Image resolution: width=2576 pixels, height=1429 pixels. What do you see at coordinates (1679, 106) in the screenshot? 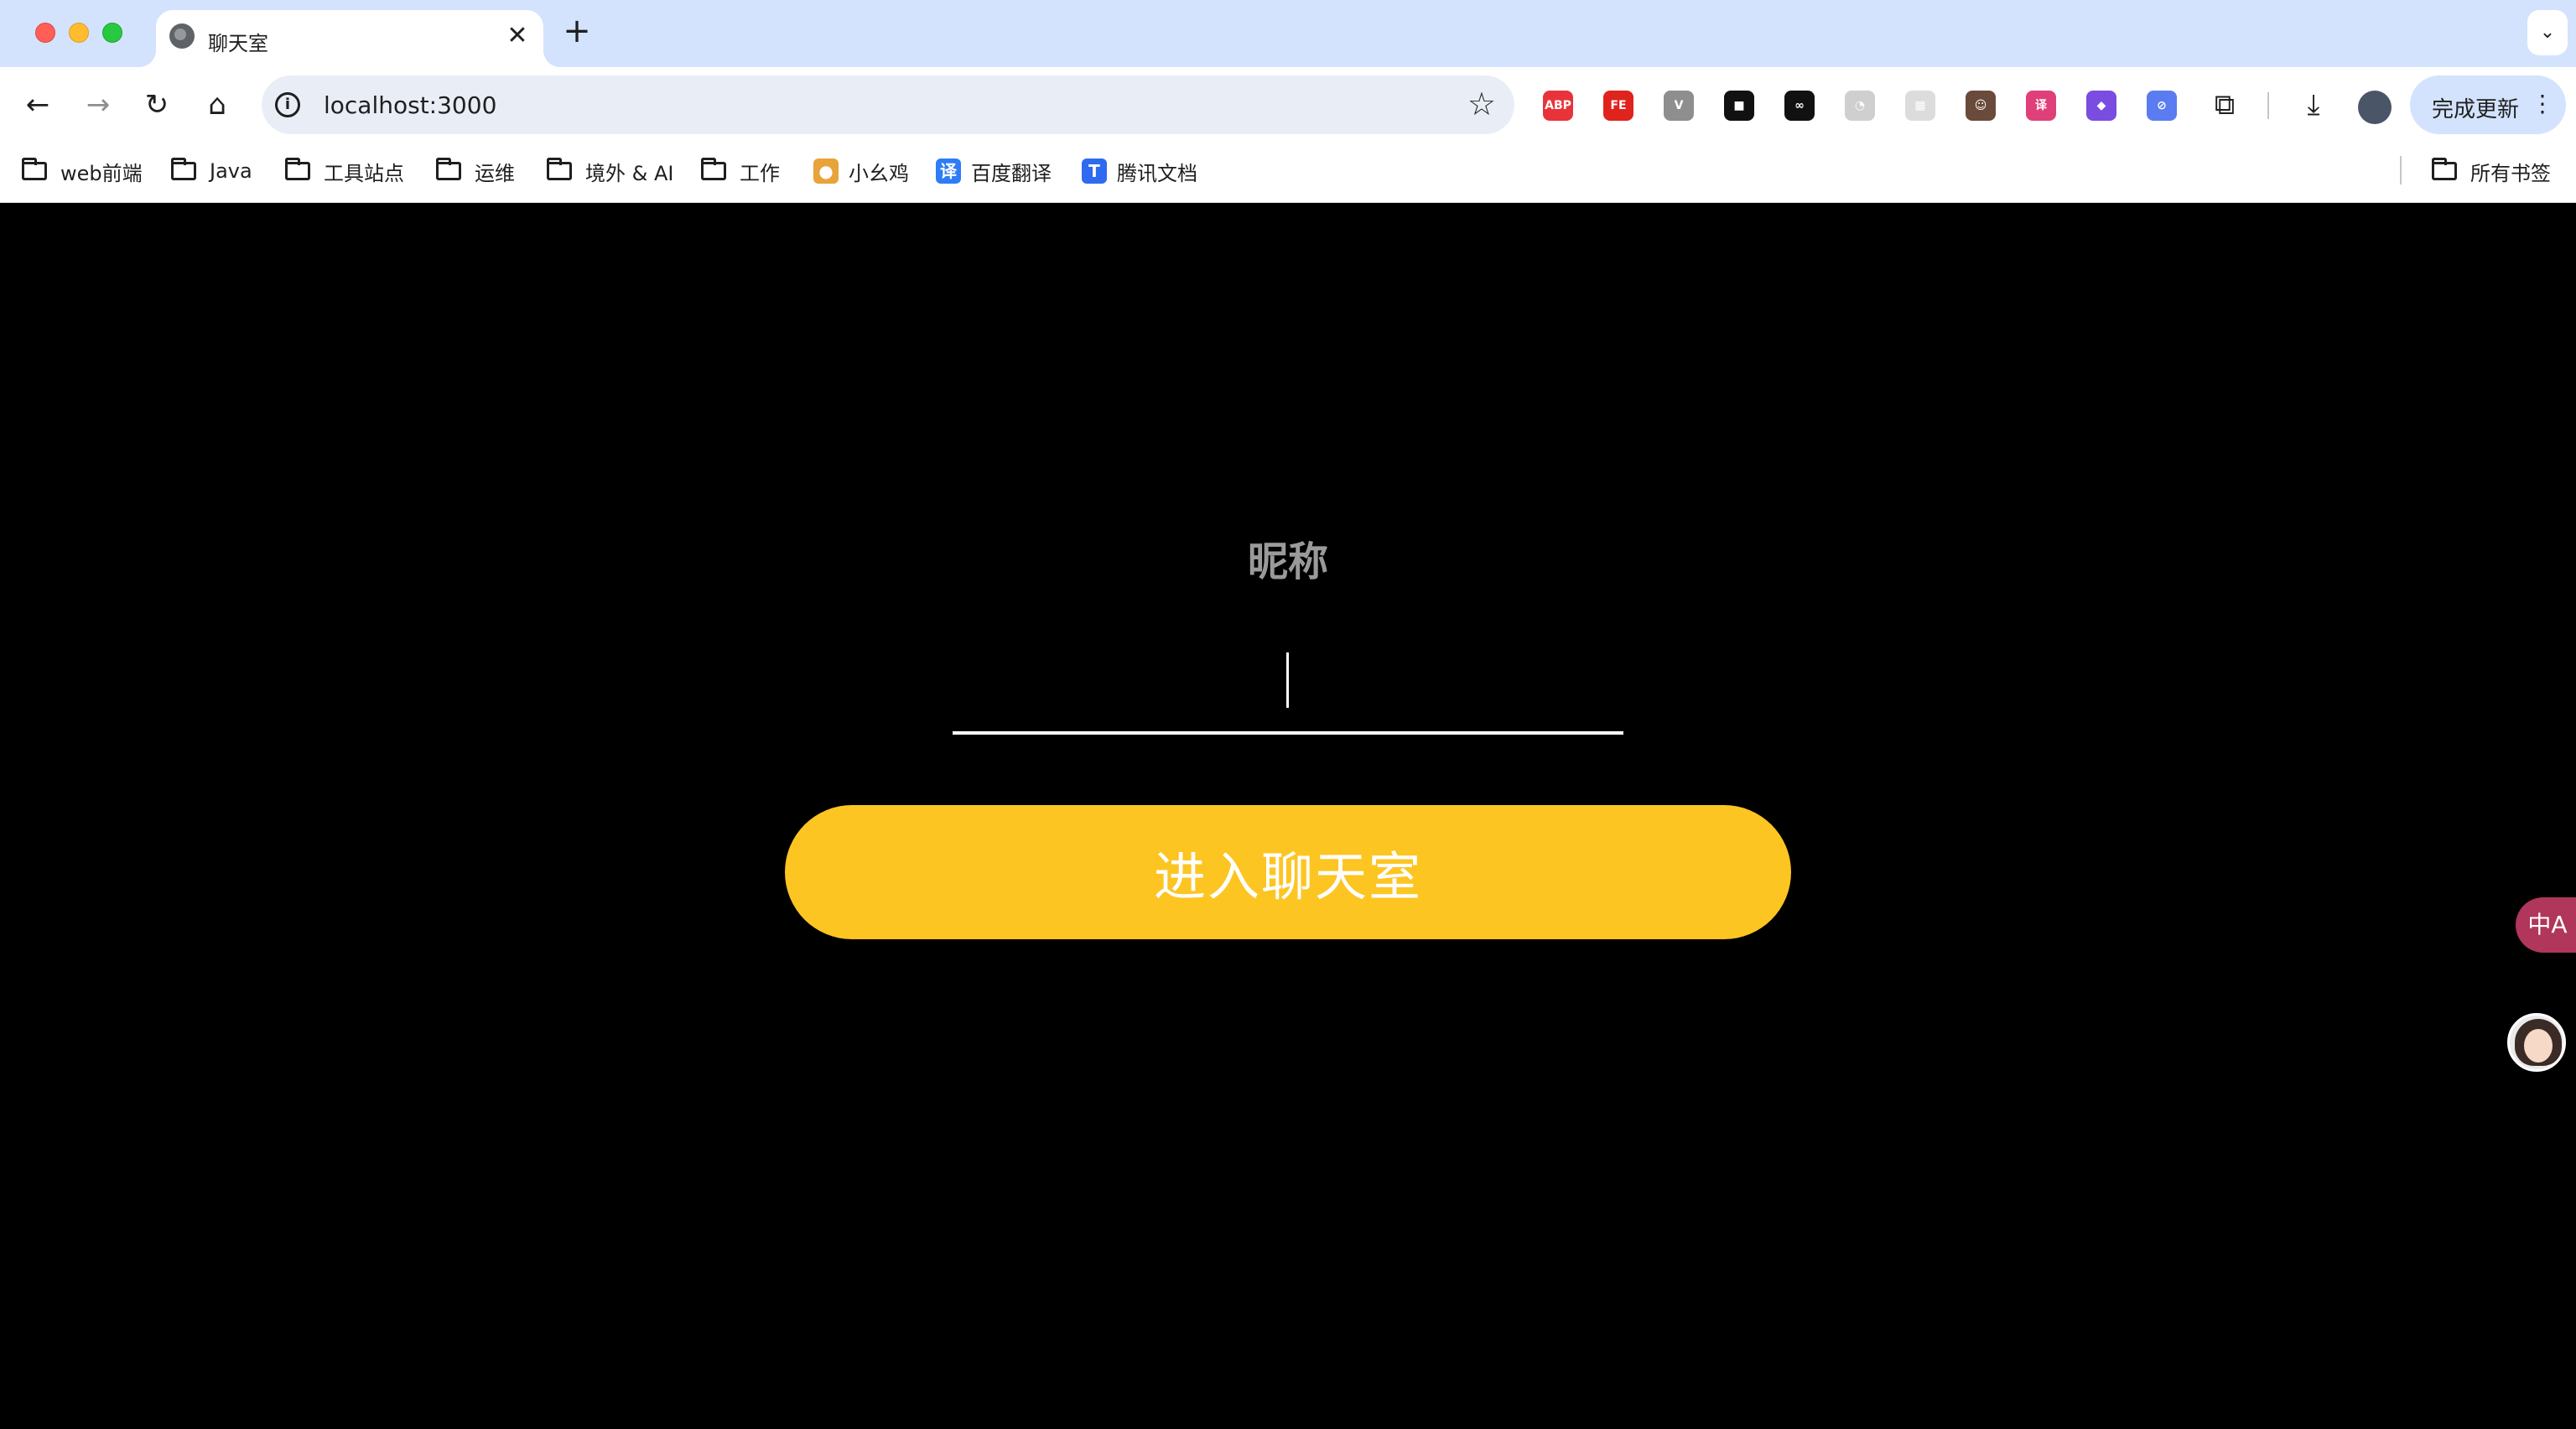
I see `vue-devtools-icon: V` at bounding box center [1679, 106].